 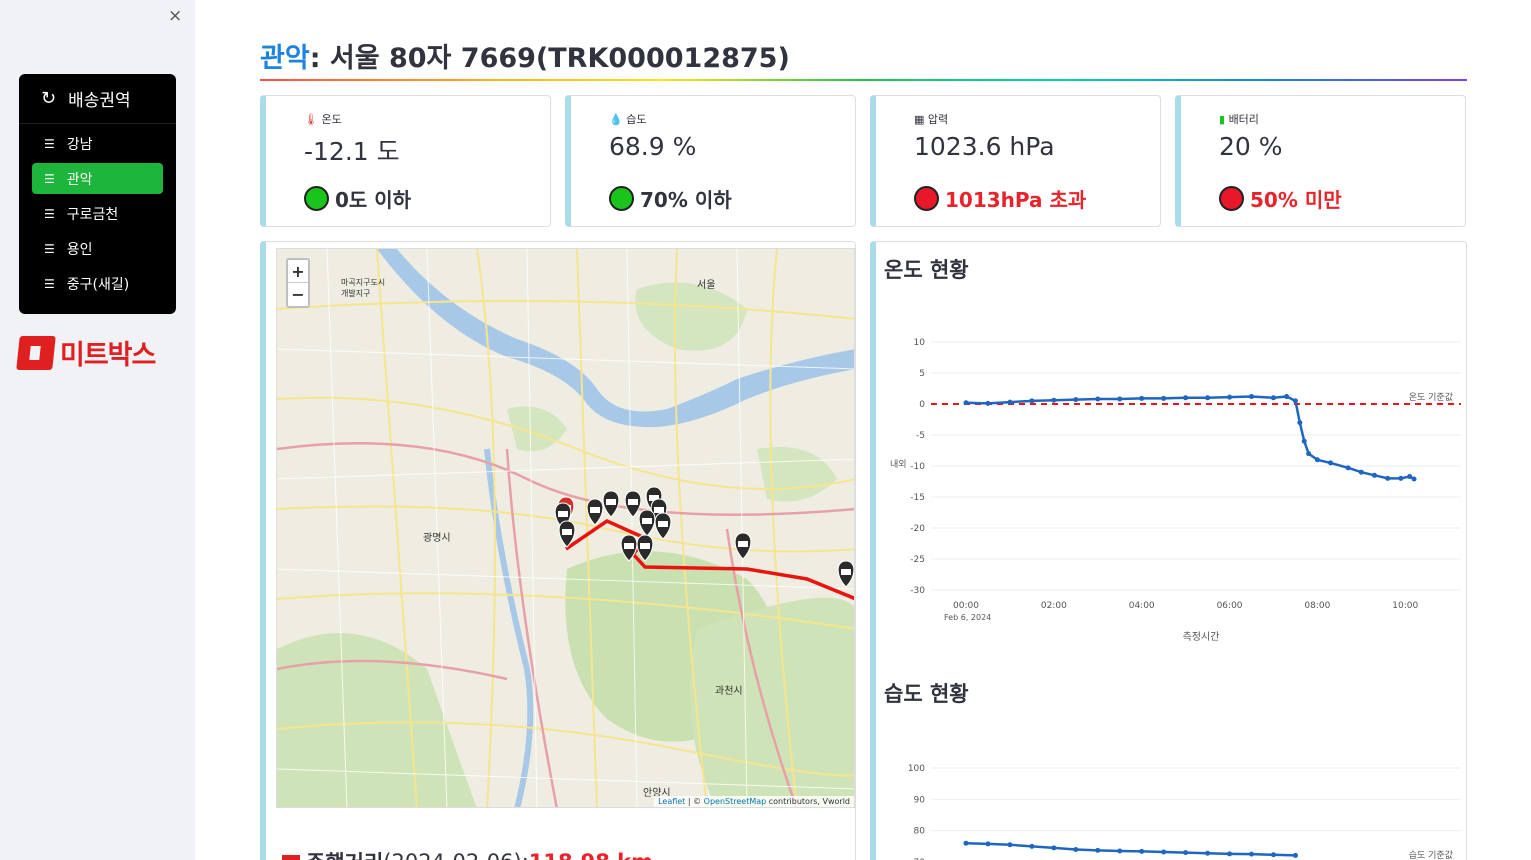 I want to click on menu-item-label: 중구(새길), so click(x=98, y=284).